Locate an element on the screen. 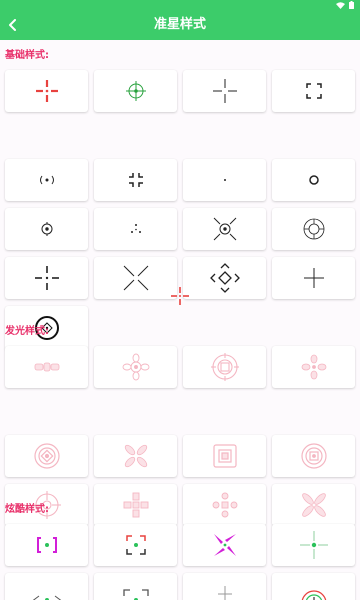  cool-partial-3-icon is located at coordinates (224, 593).